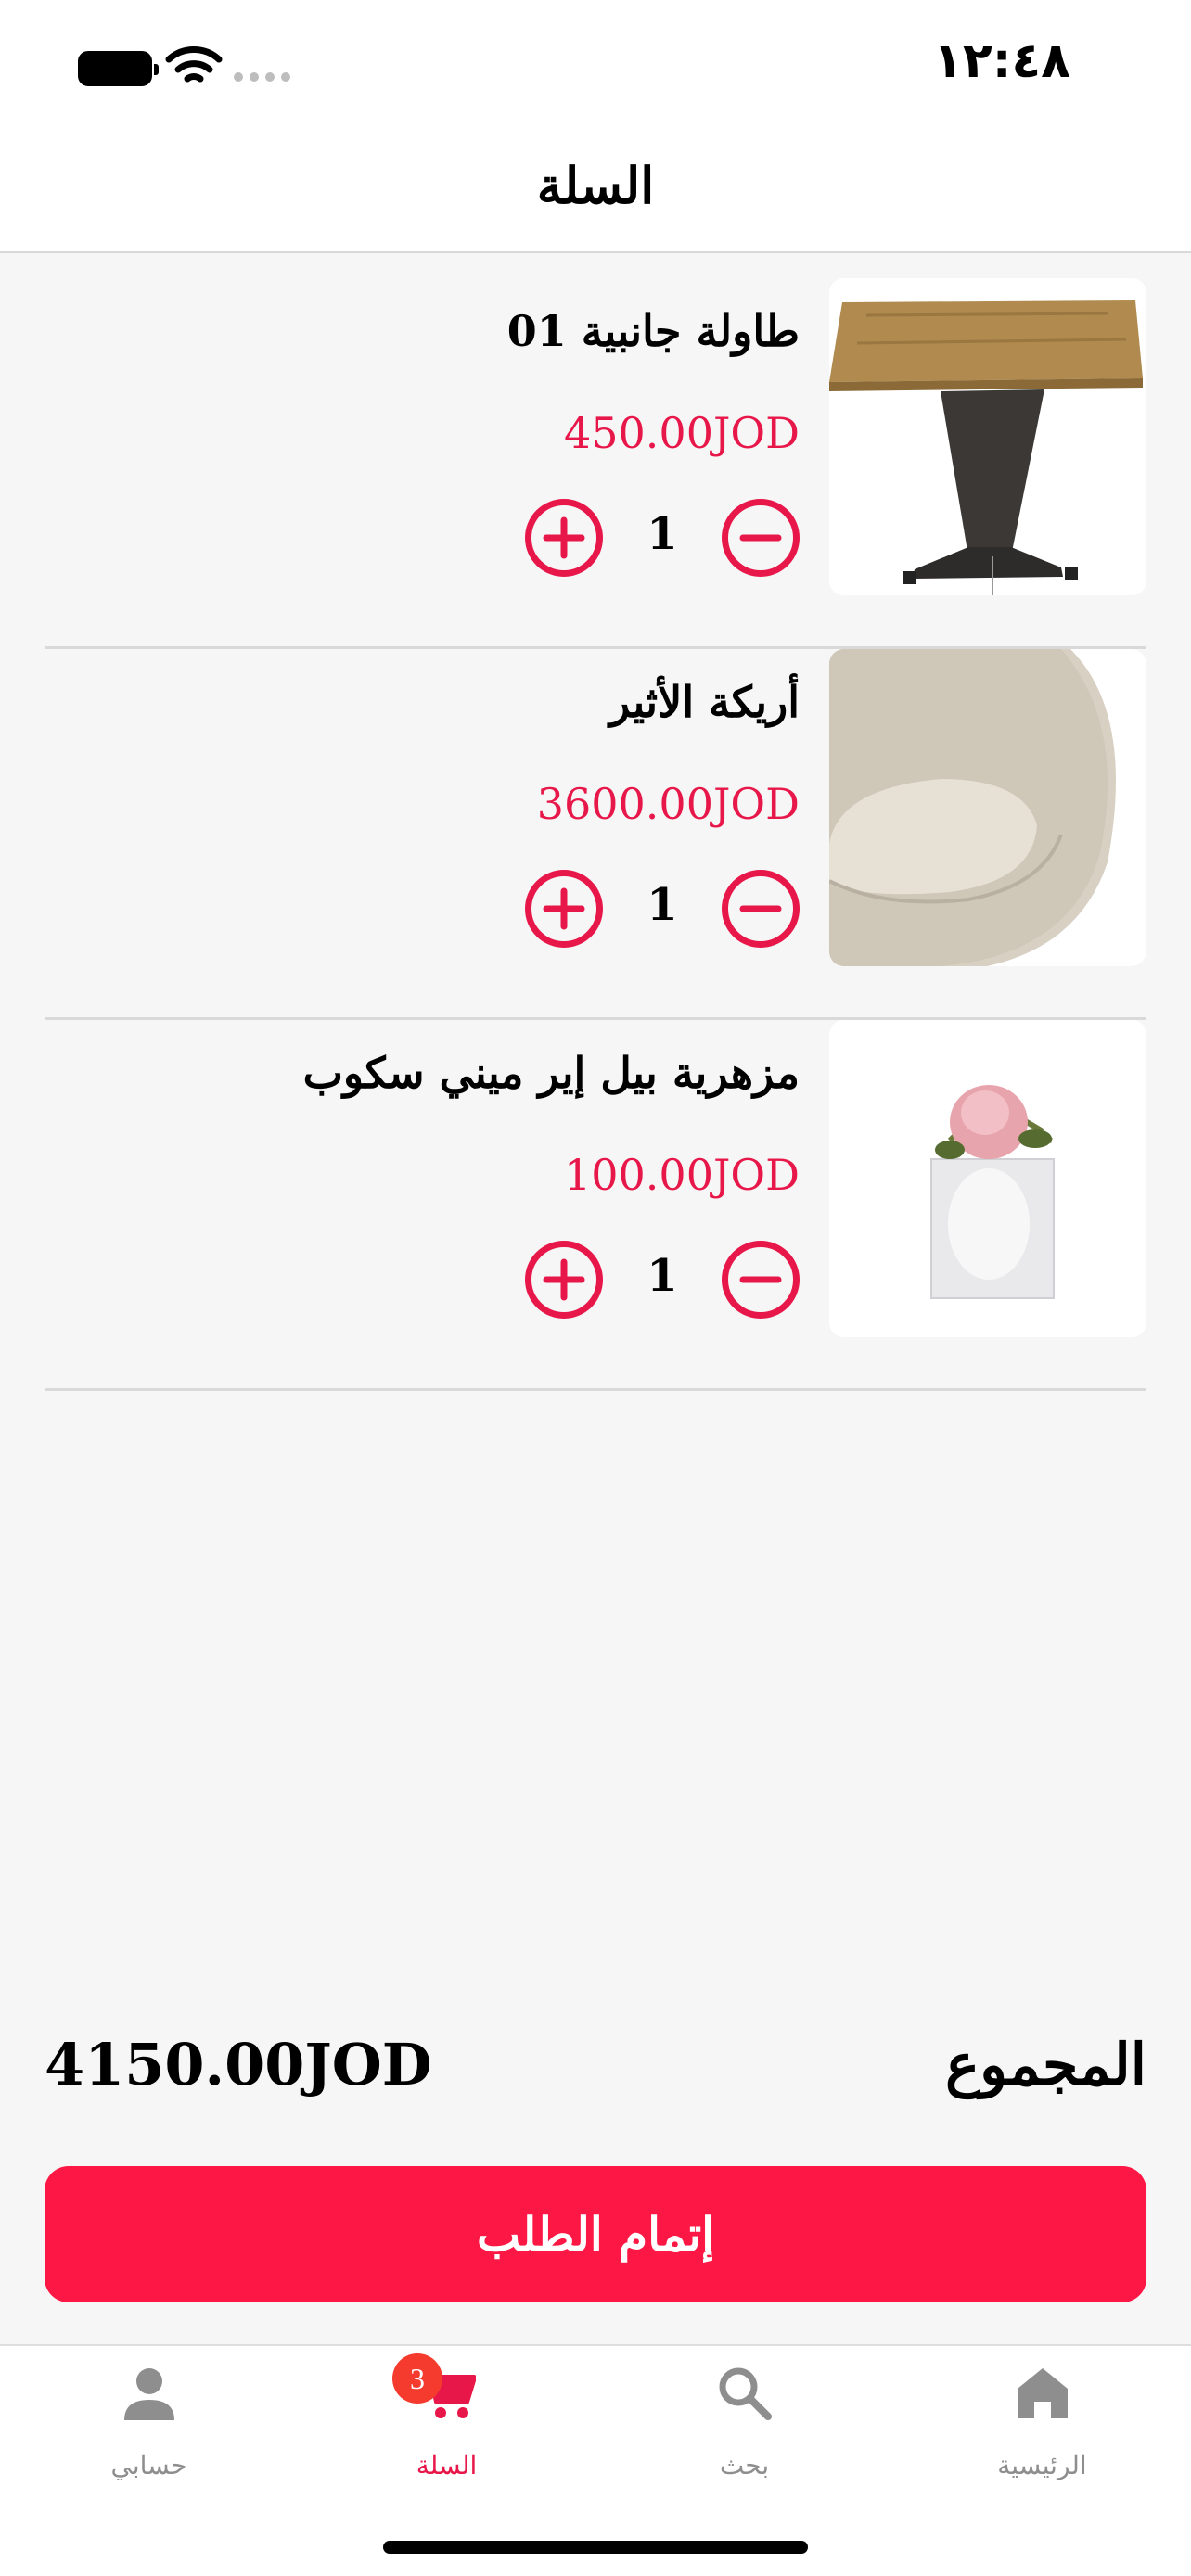  I want to click on tab-label: بحث, so click(744, 2465).